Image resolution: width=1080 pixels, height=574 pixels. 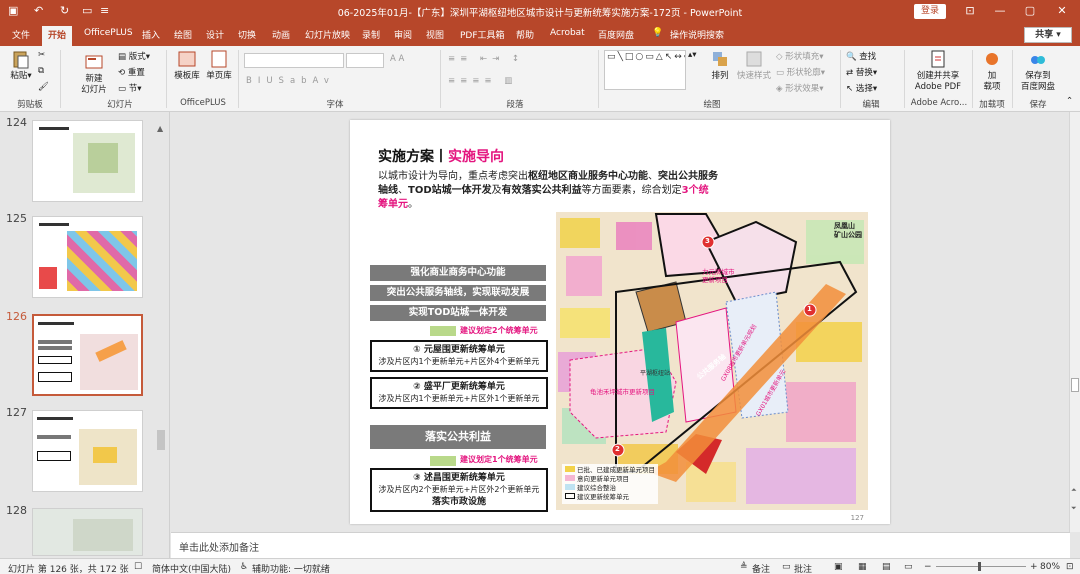 What do you see at coordinates (215, 34) in the screenshot?
I see `tab-design: 设计` at bounding box center [215, 34].